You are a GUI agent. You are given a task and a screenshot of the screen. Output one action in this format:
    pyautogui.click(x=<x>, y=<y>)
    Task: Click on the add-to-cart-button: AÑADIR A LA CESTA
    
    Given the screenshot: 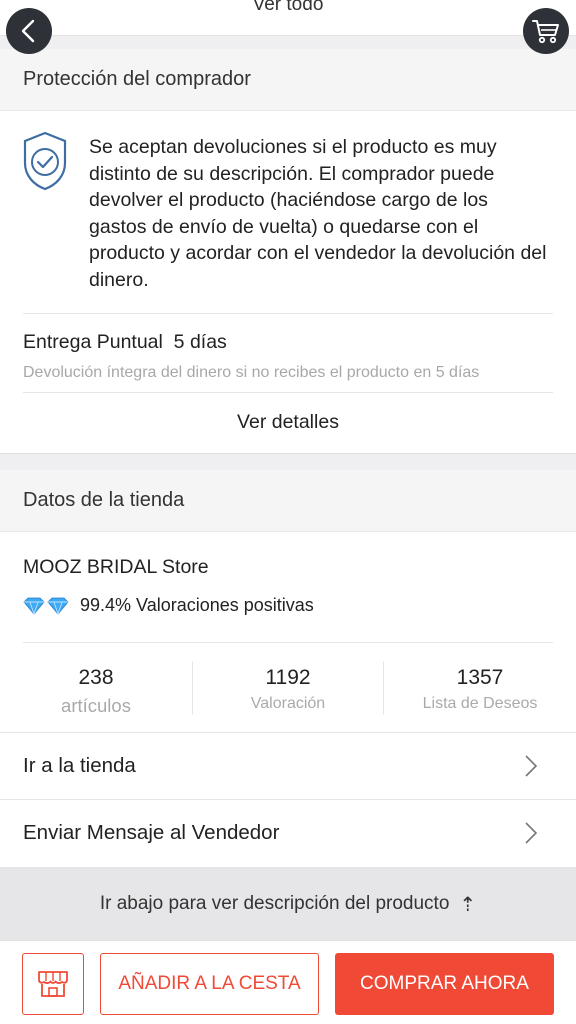 What is the action you would take?
    pyautogui.click(x=209, y=984)
    